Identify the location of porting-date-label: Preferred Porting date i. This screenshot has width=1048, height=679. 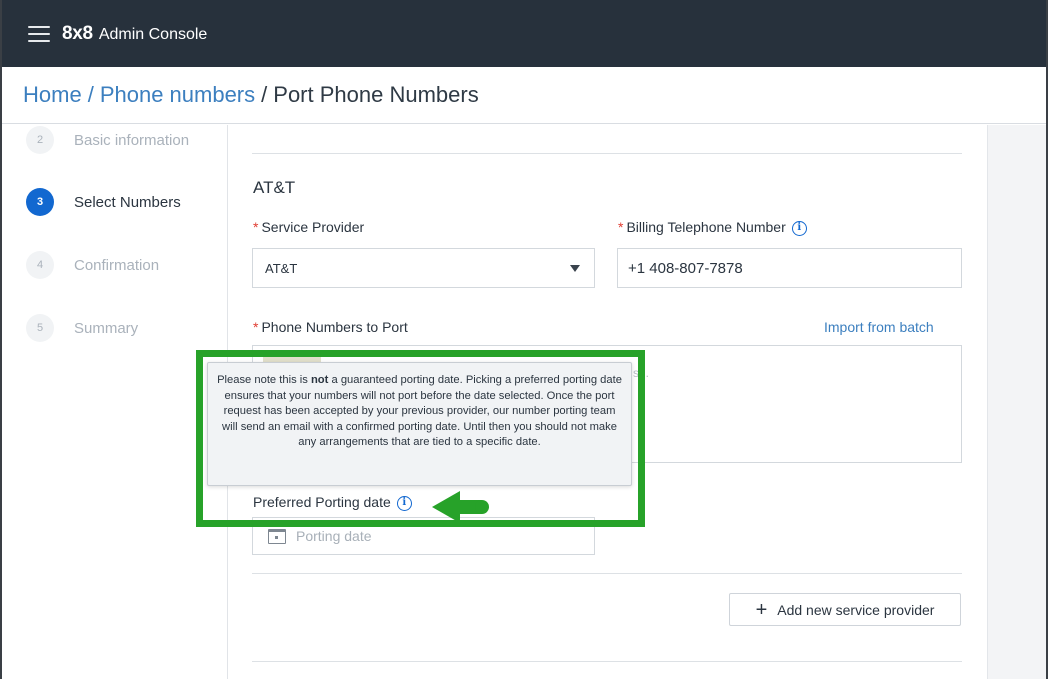
(332, 502).